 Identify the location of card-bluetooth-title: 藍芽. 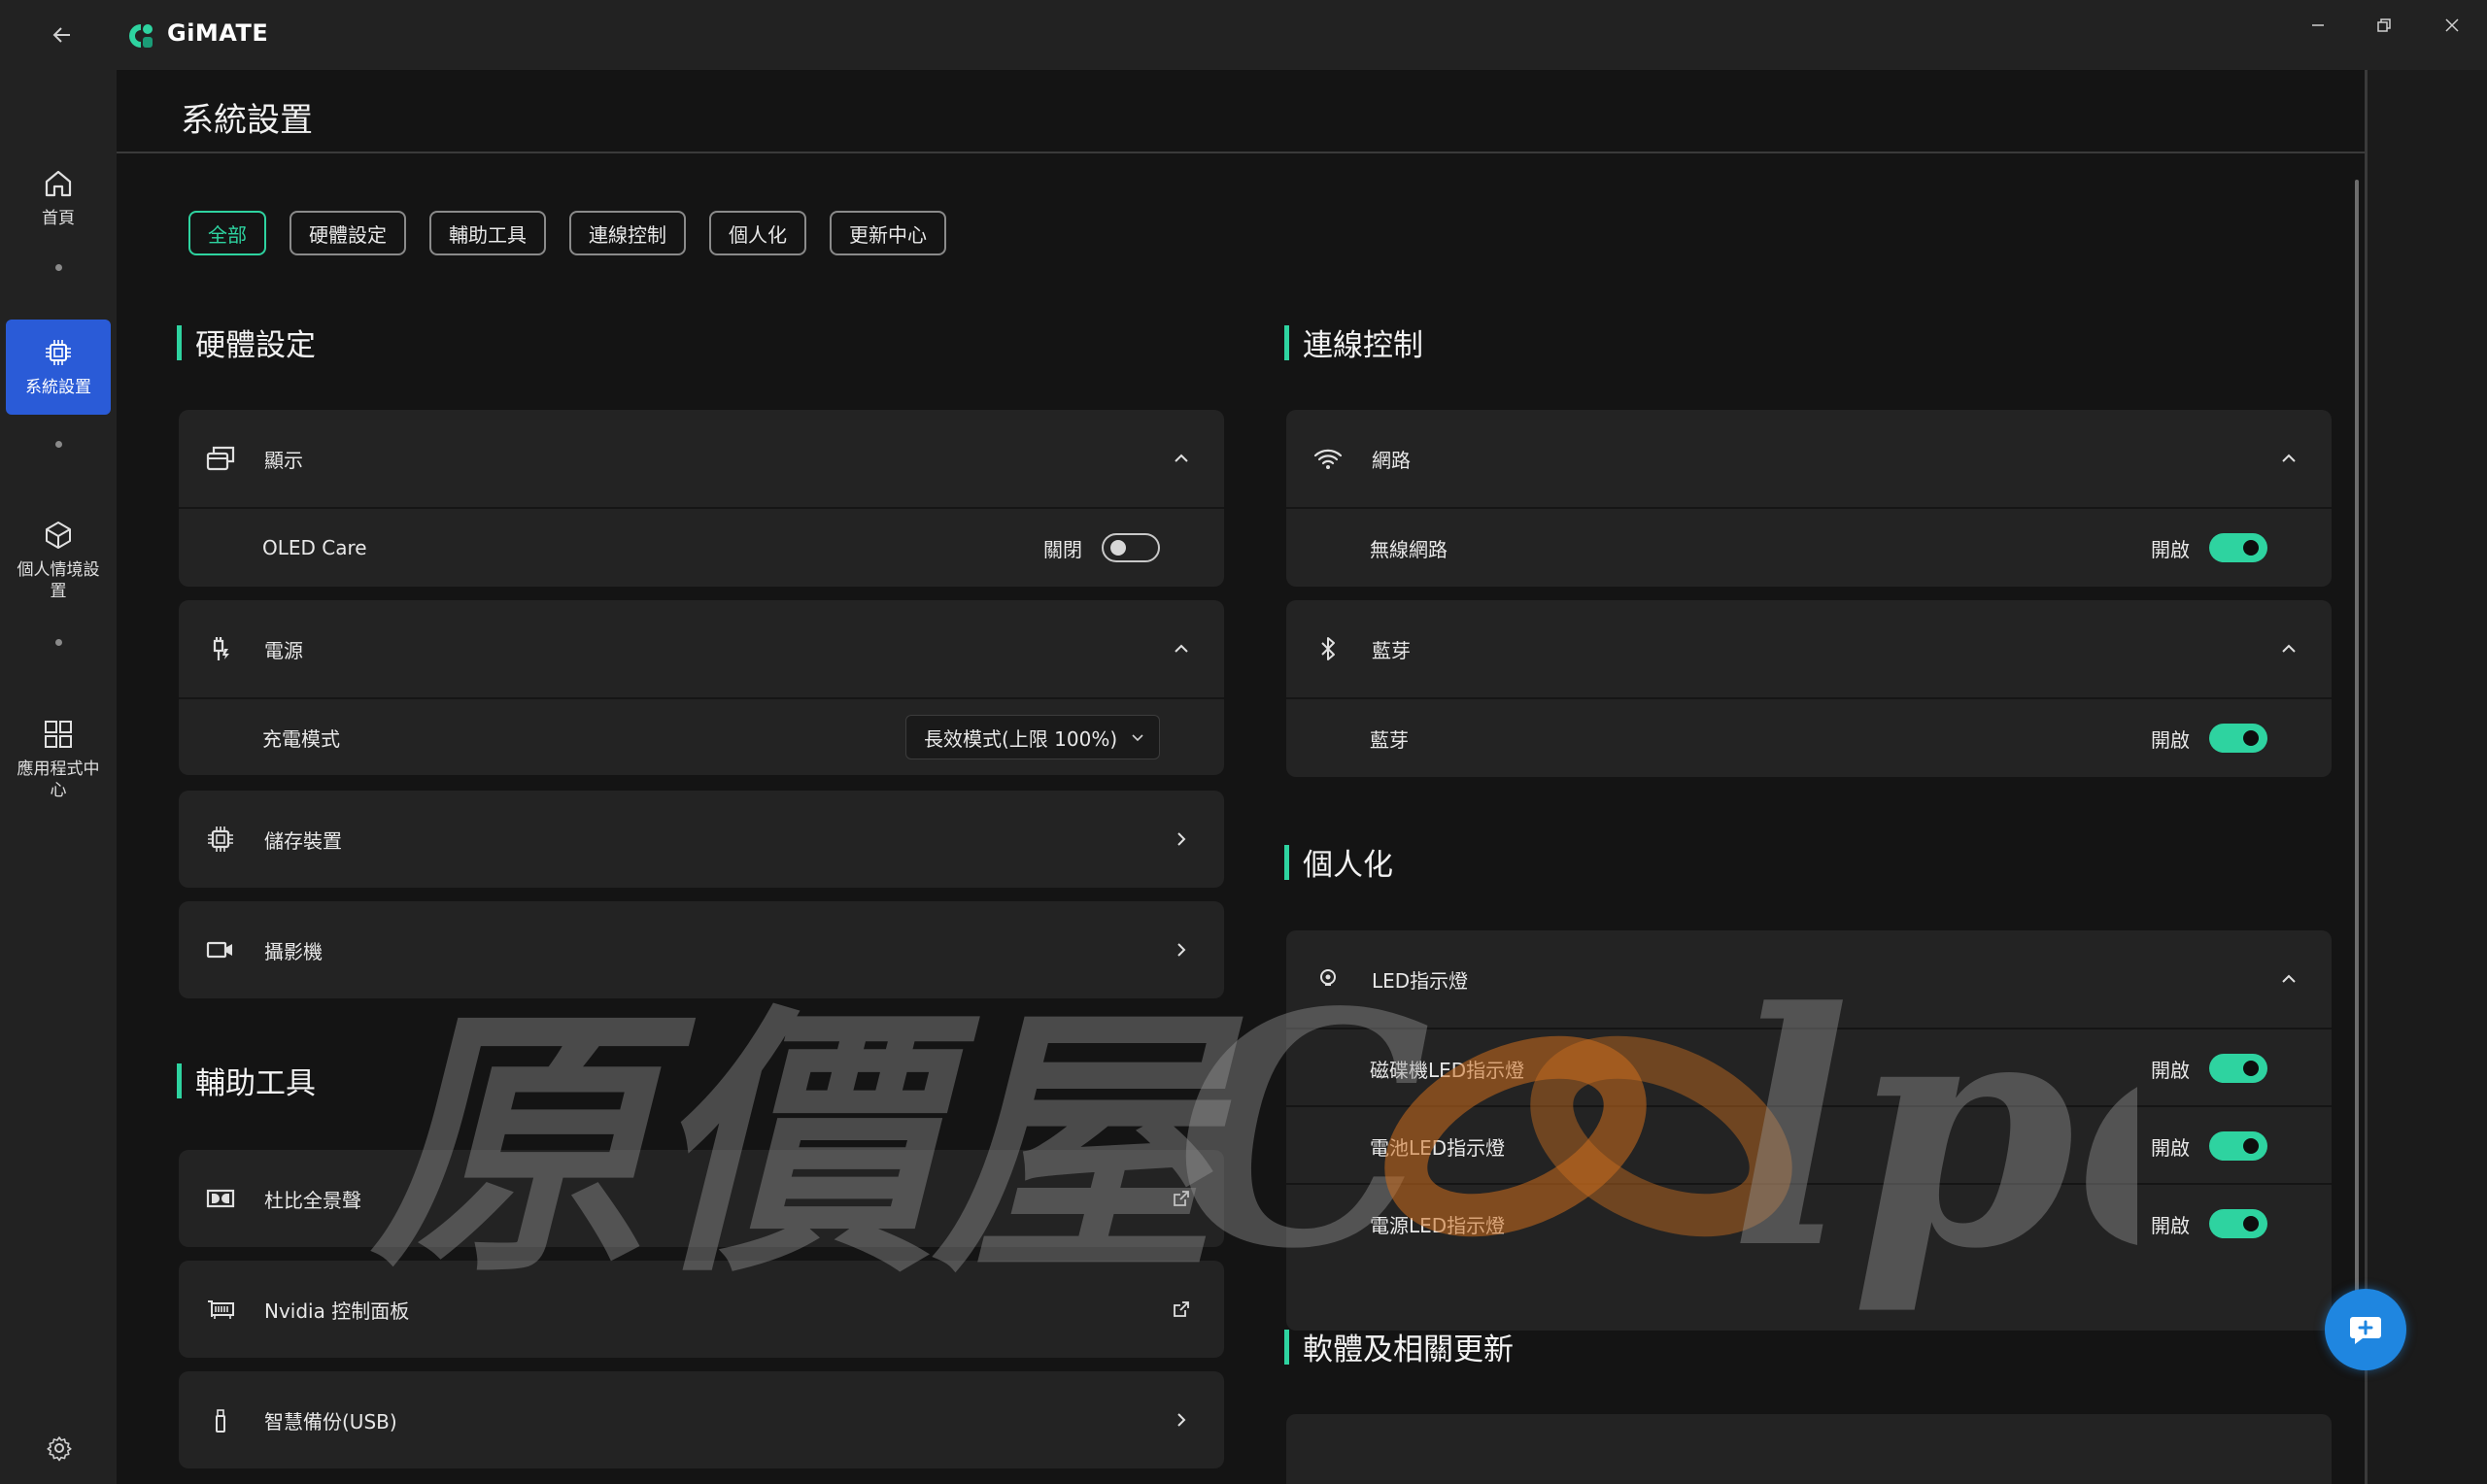
(1391, 650).